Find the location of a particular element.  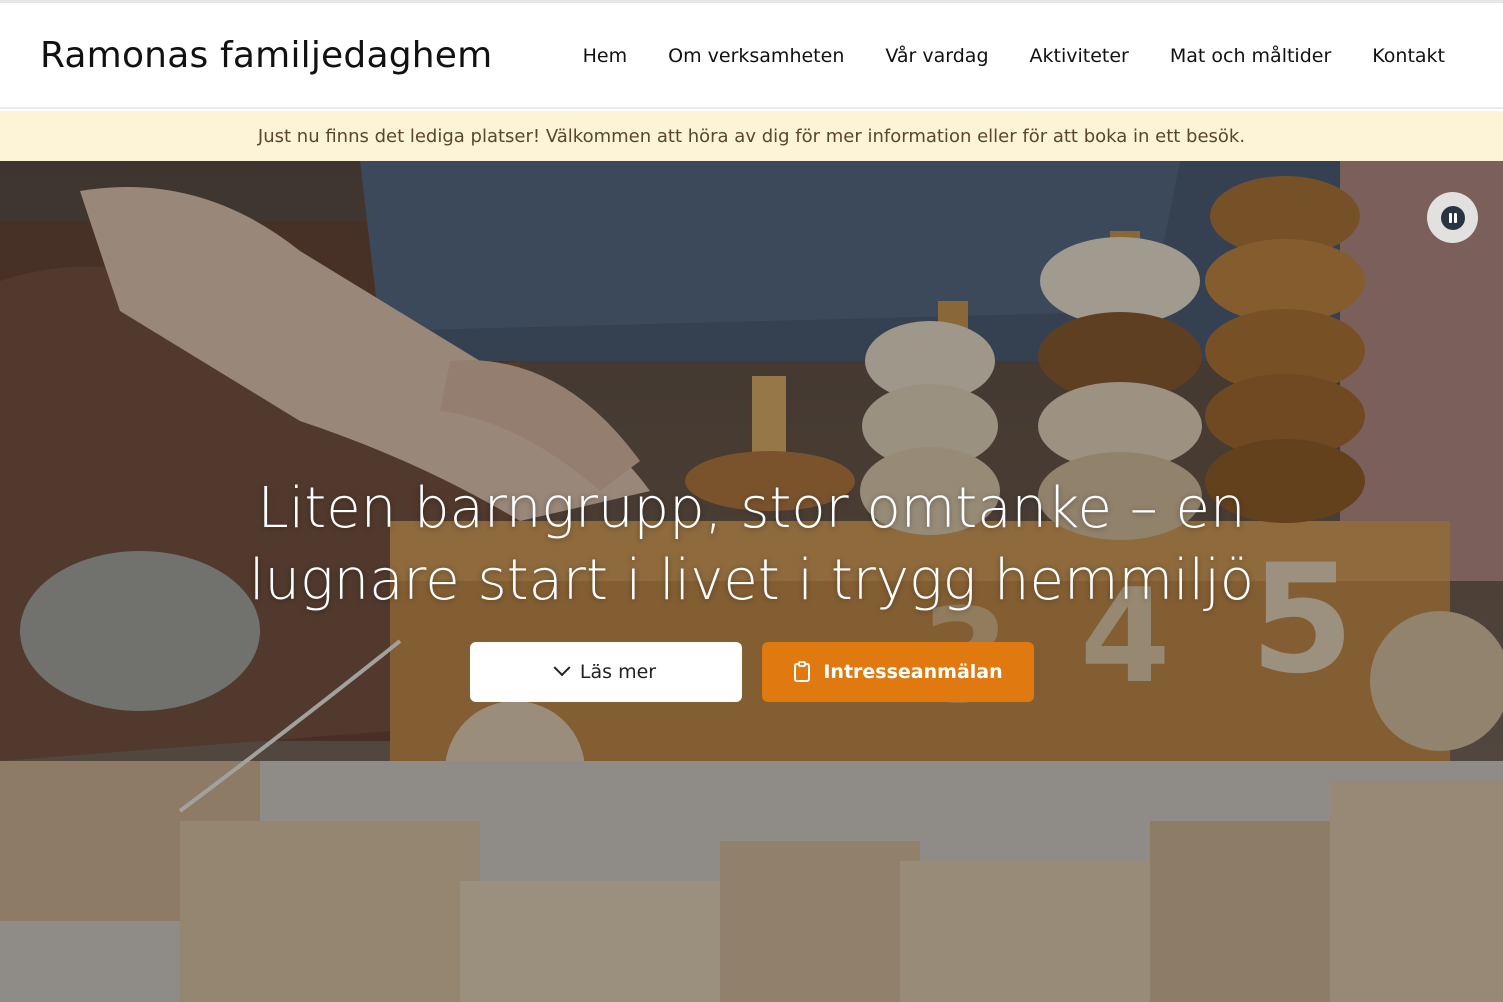

interest-application-button: Intresseanmälan is located at coordinates (898, 672).